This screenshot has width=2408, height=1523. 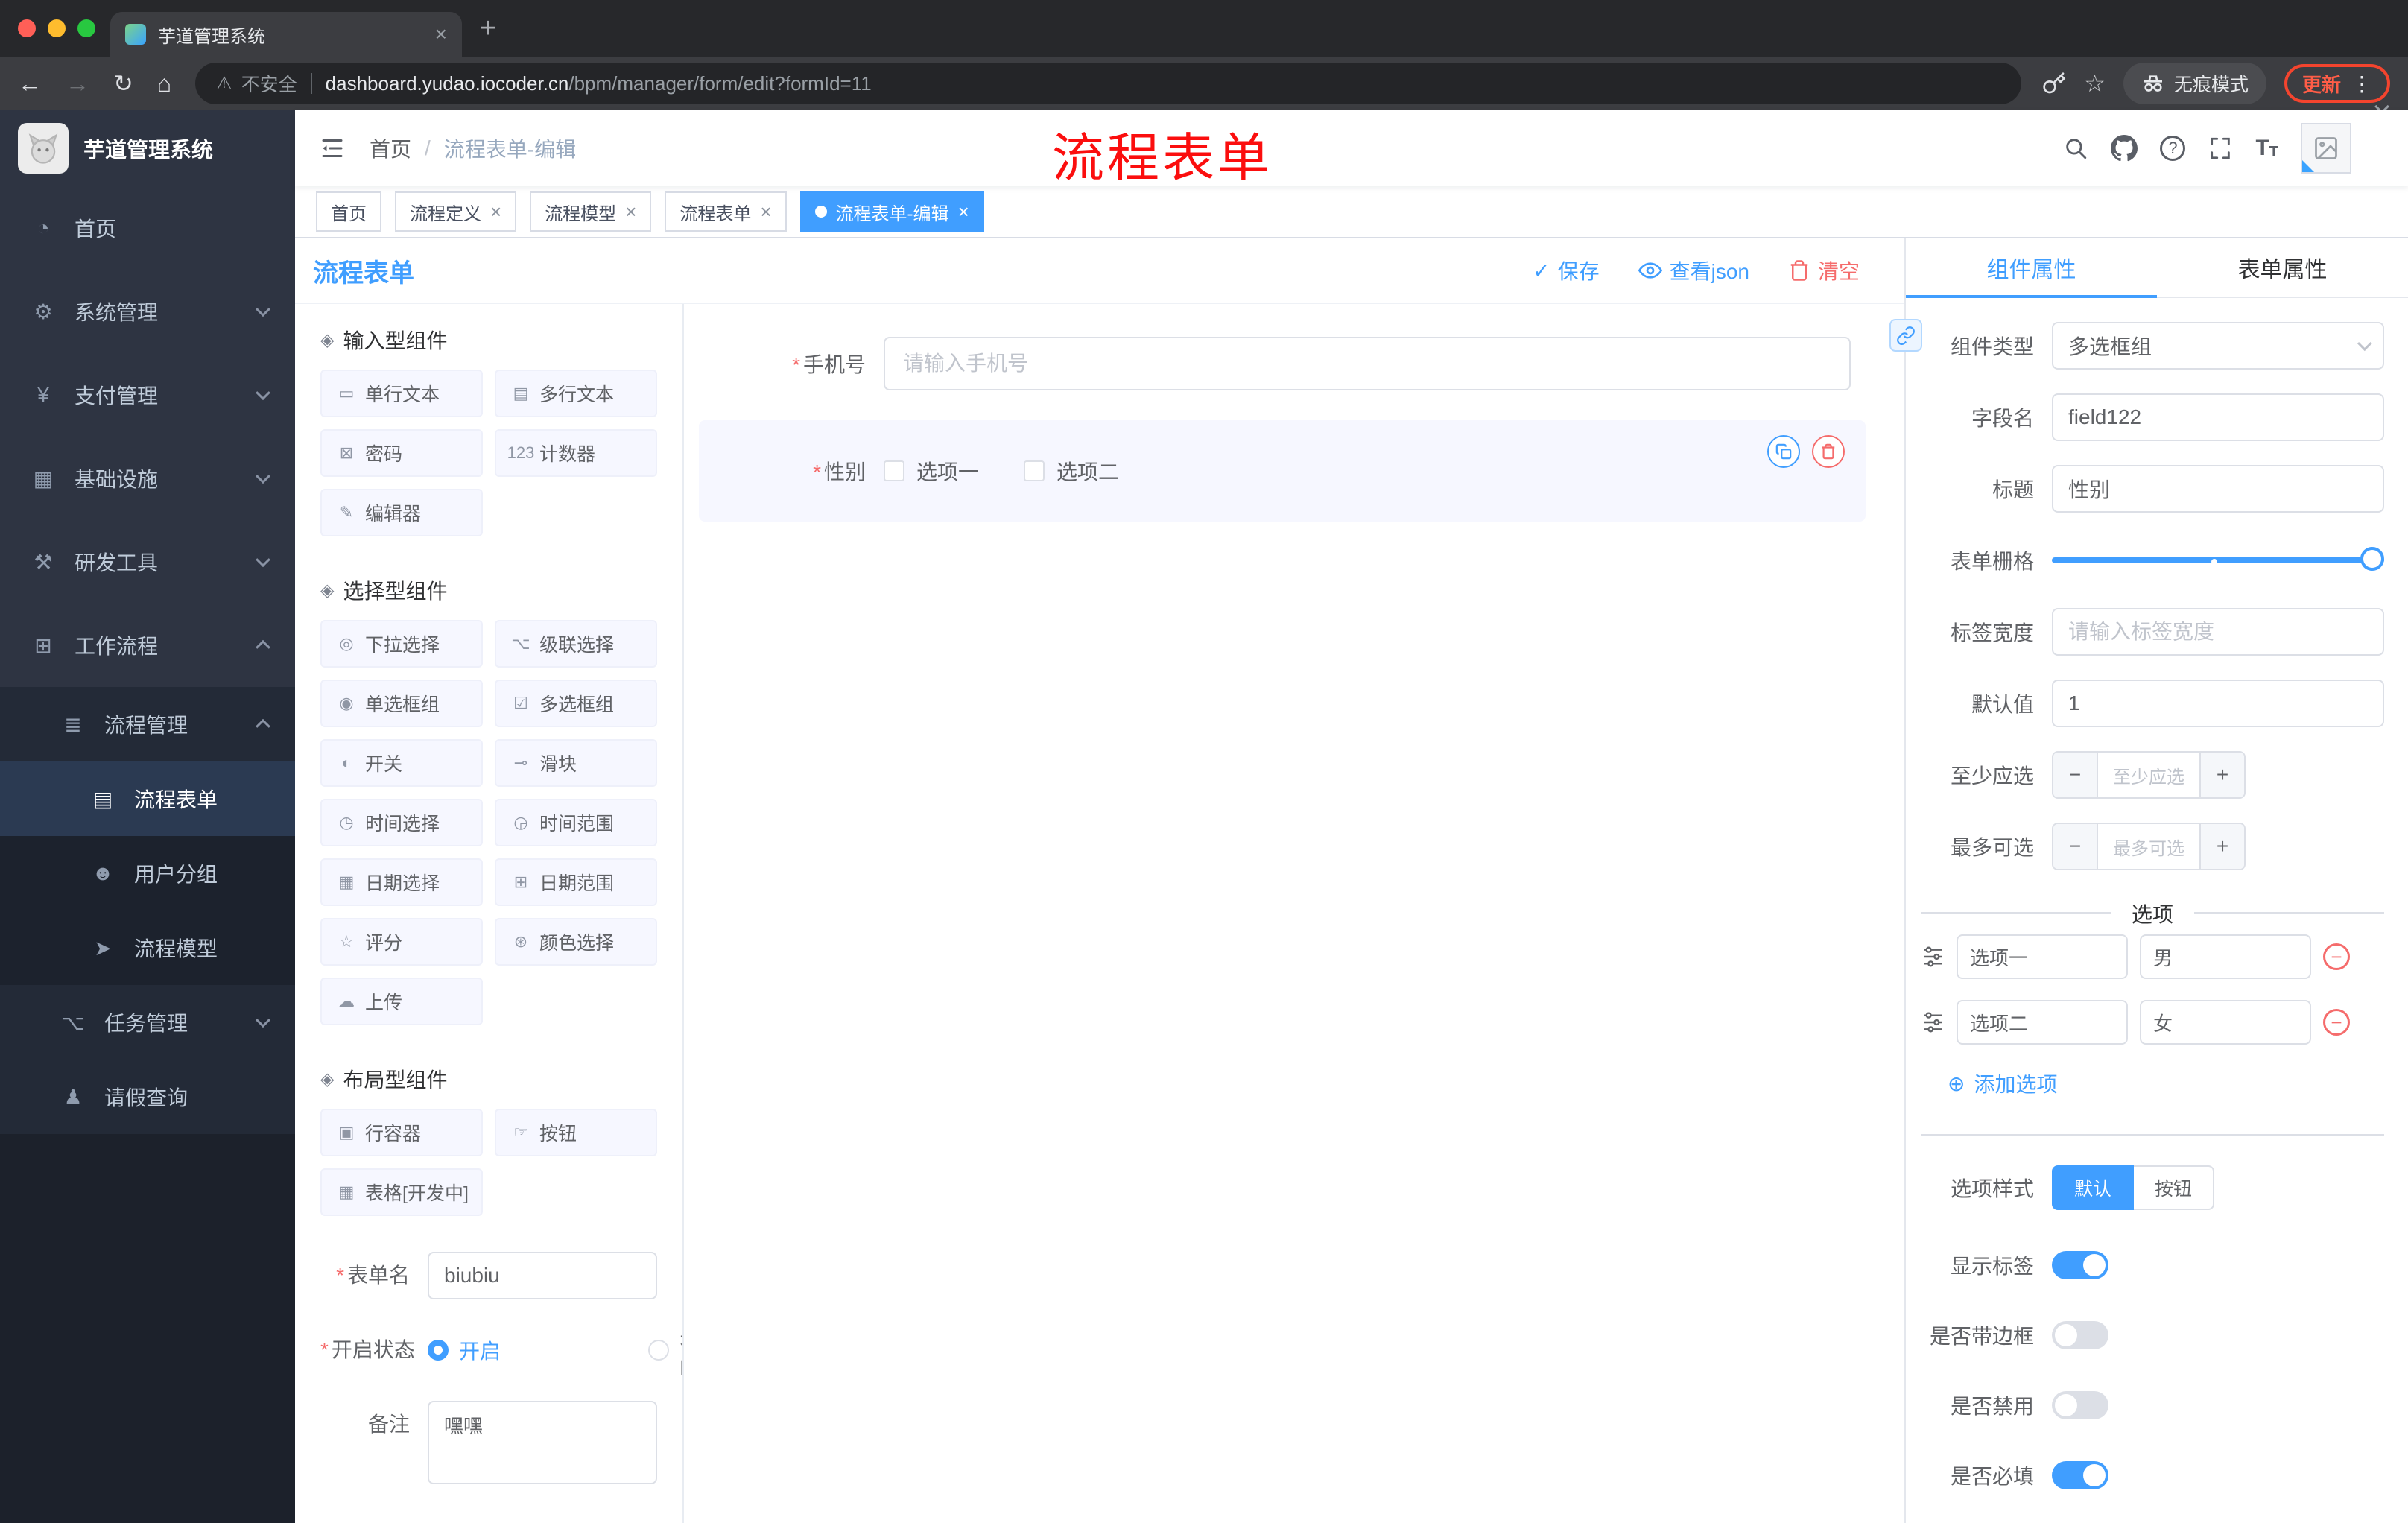 I want to click on breadcrumb-home: 首页, so click(x=390, y=148).